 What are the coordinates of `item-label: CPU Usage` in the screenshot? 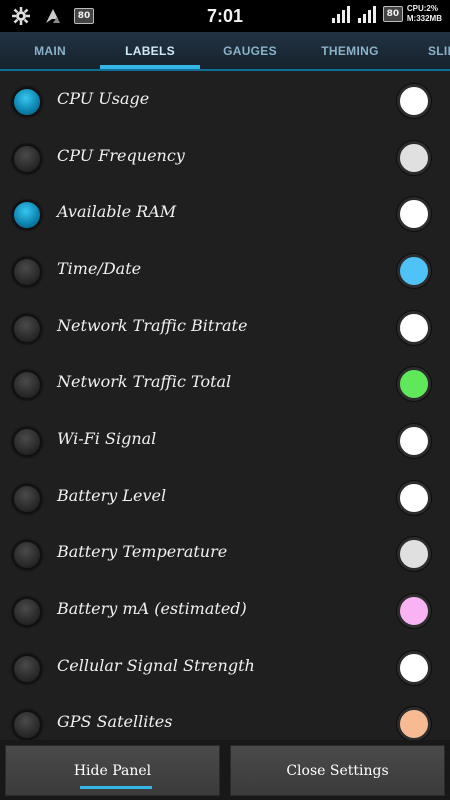 It's located at (103, 98).